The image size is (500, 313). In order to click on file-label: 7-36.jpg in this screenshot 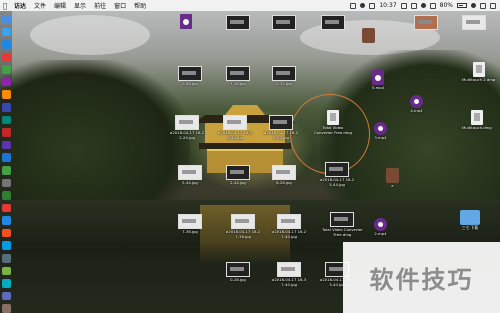, I will do `click(190, 231)`.